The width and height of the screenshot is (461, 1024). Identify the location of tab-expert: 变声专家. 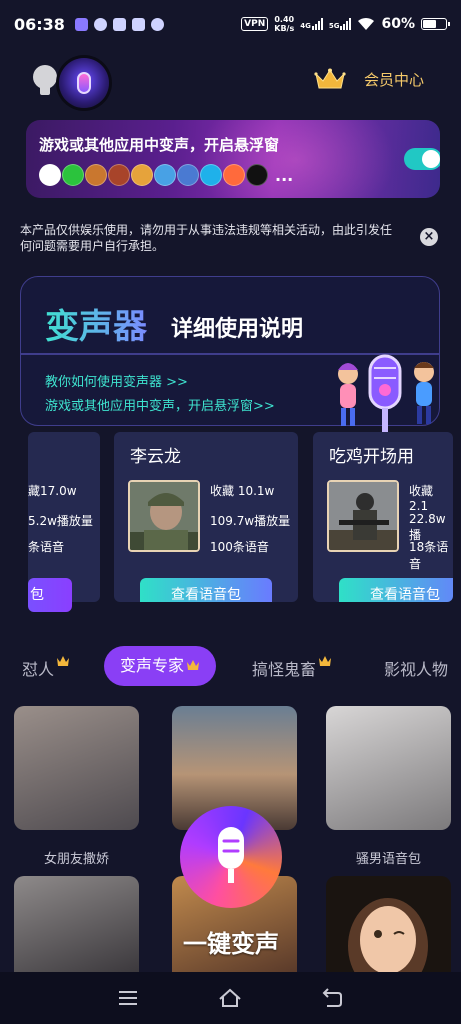
(160, 666).